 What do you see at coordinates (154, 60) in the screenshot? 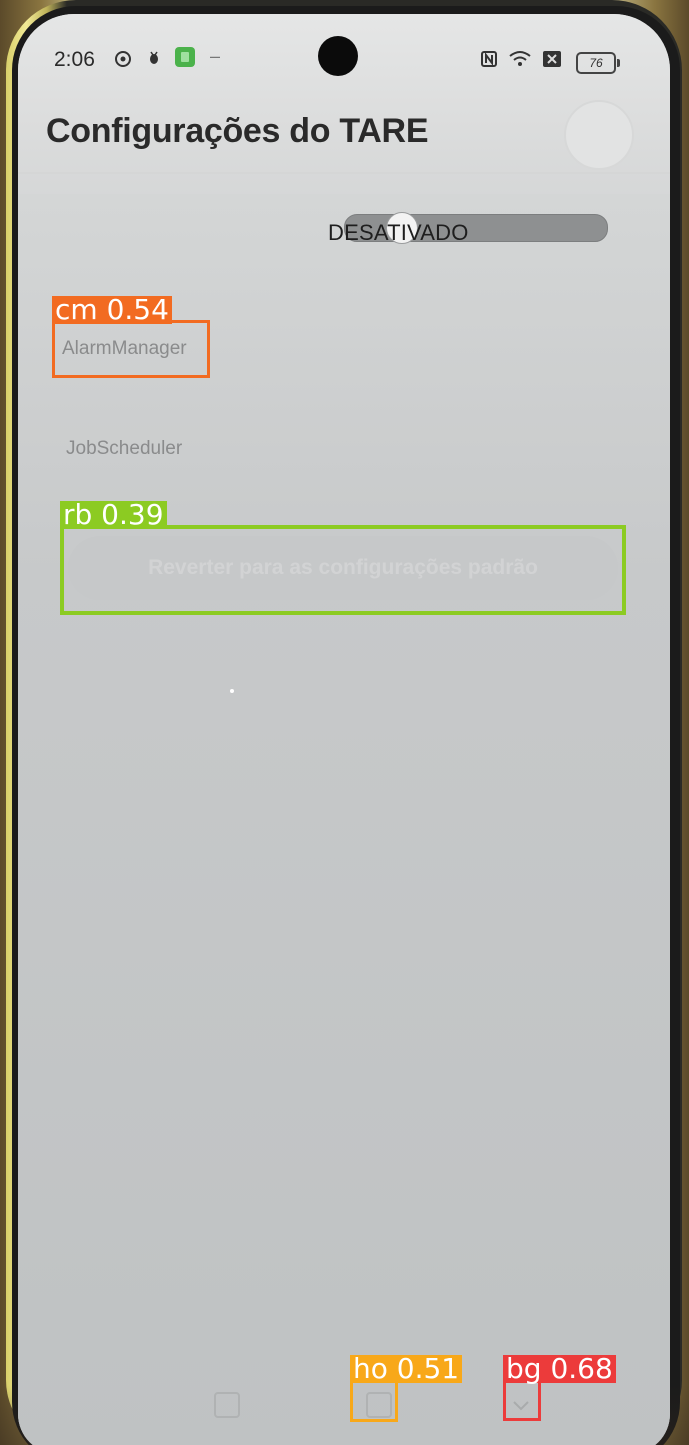
I see `bug-icon` at bounding box center [154, 60].